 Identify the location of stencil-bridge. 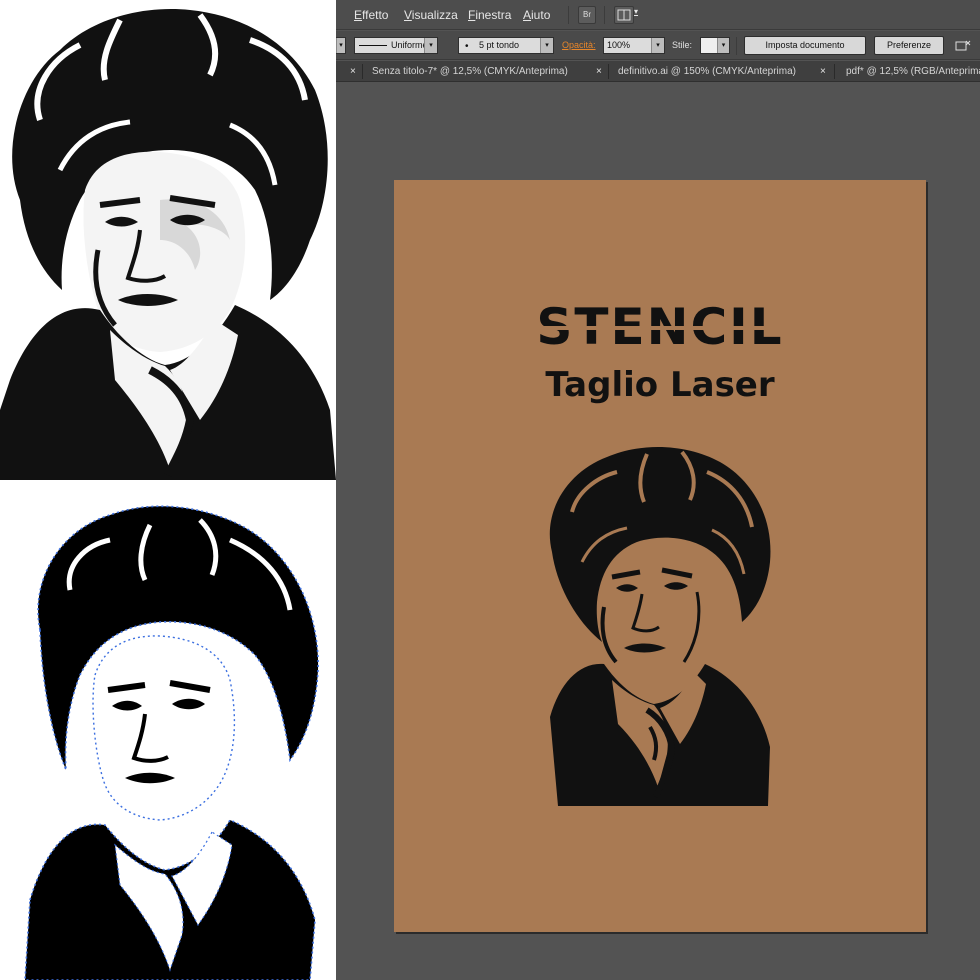
(660, 328).